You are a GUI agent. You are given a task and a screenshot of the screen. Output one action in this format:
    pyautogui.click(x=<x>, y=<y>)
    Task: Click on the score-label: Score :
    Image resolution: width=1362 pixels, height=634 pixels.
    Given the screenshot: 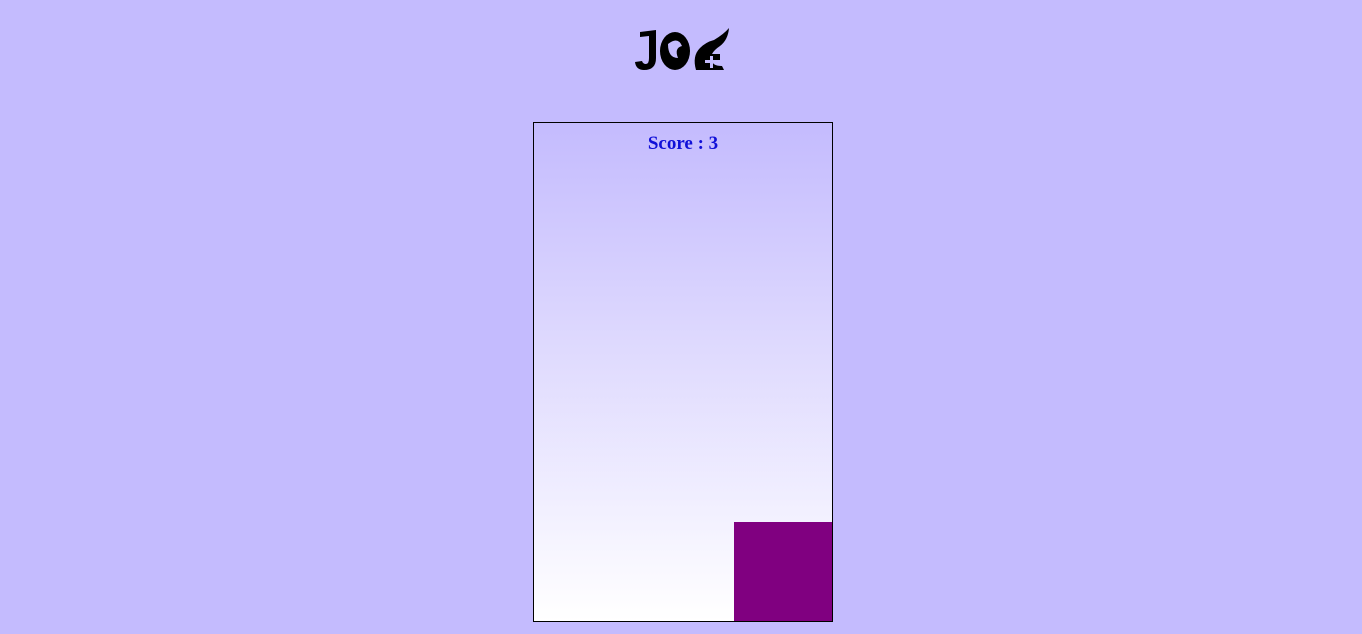 What is the action you would take?
    pyautogui.click(x=678, y=143)
    